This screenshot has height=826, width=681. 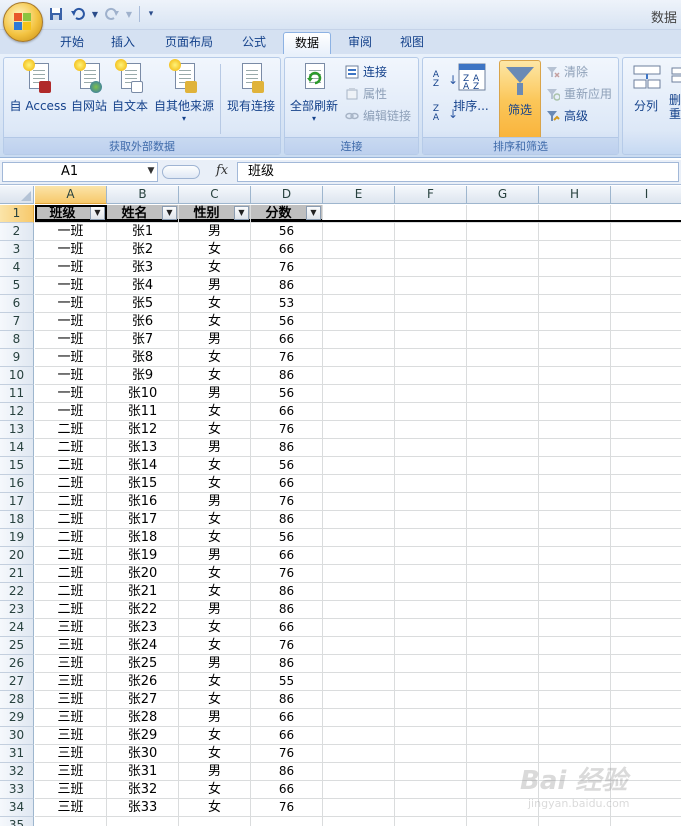 I want to click on chevron-down-icon: ▼, so click(x=151, y=172).